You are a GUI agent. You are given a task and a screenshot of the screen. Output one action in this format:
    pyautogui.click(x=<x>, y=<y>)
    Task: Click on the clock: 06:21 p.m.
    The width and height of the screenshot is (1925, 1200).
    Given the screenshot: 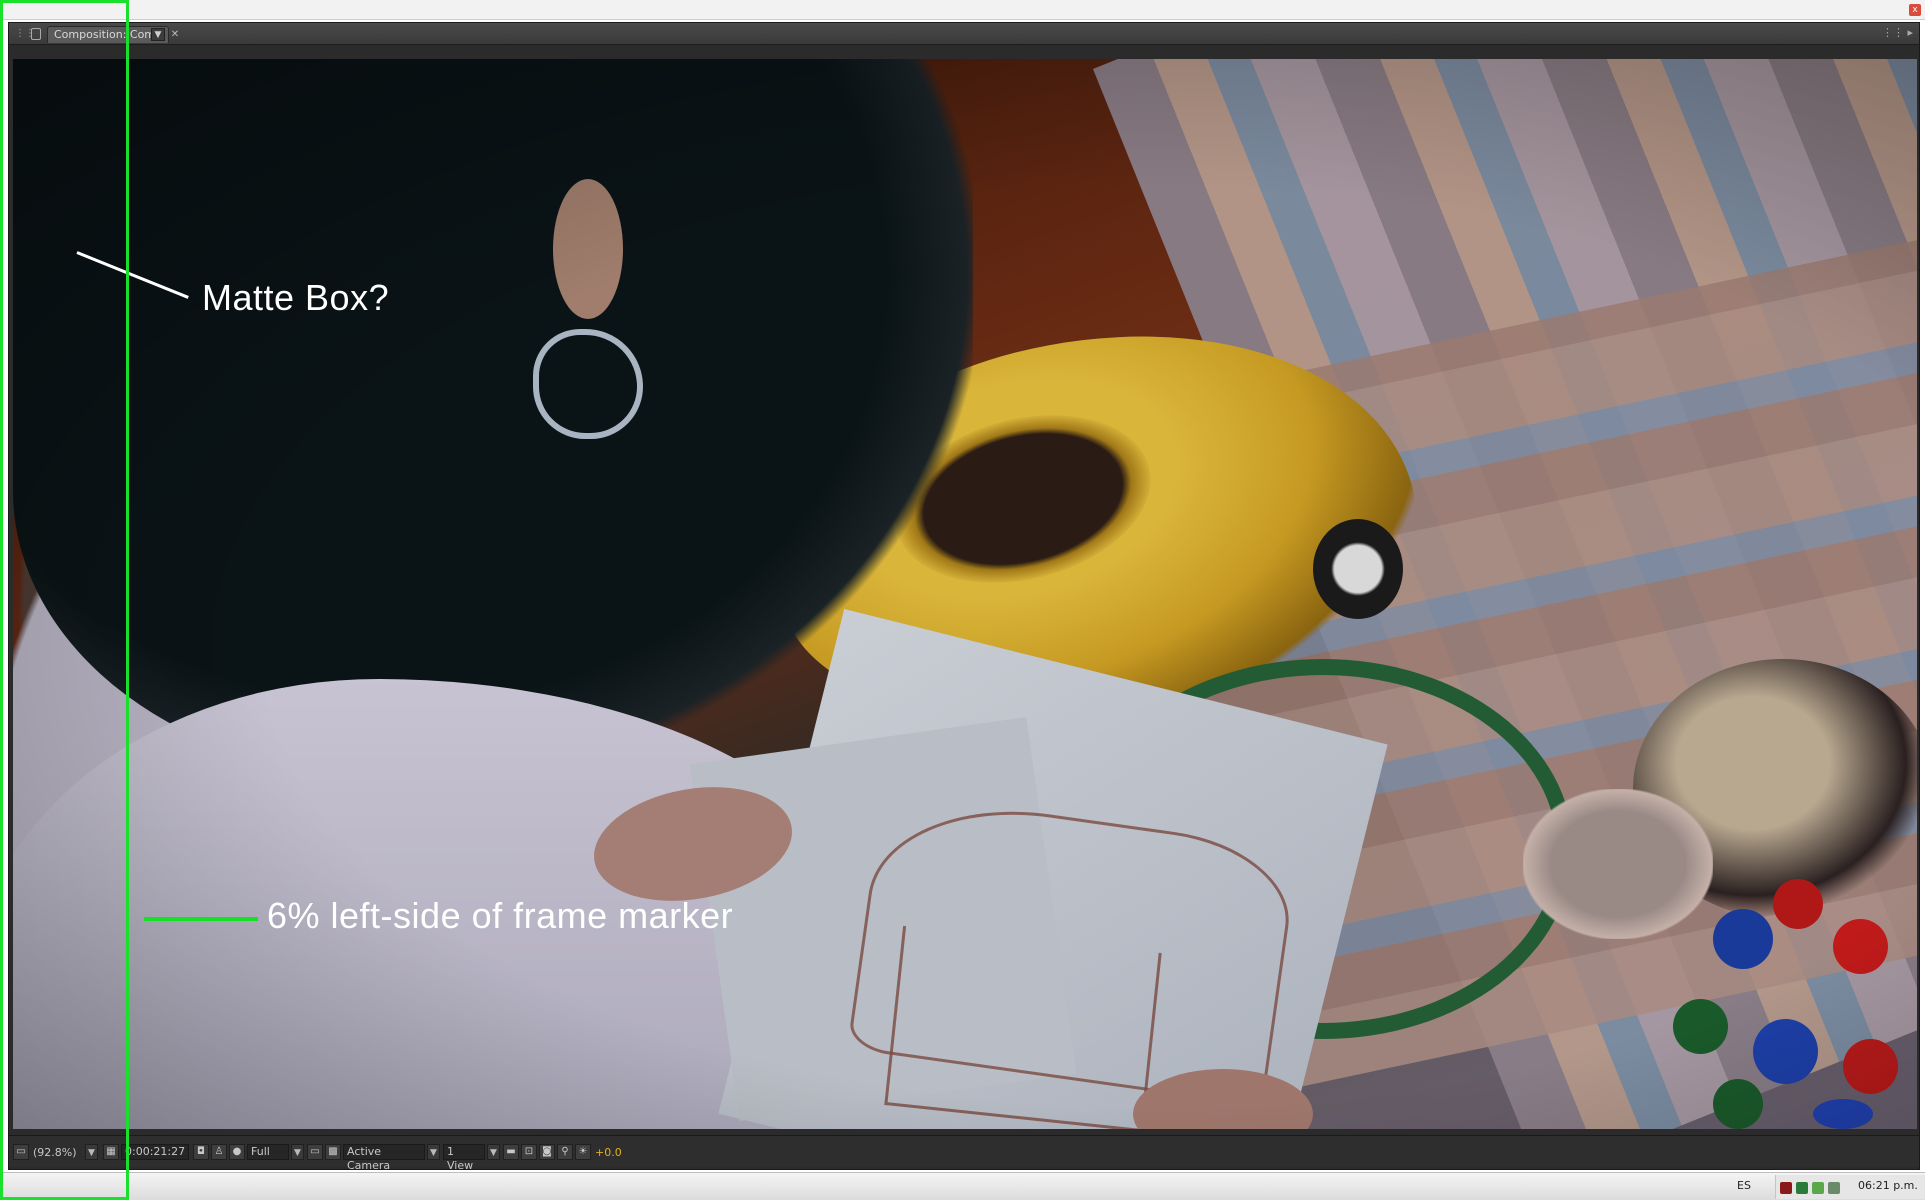 What is the action you would take?
    pyautogui.click(x=1888, y=1185)
    